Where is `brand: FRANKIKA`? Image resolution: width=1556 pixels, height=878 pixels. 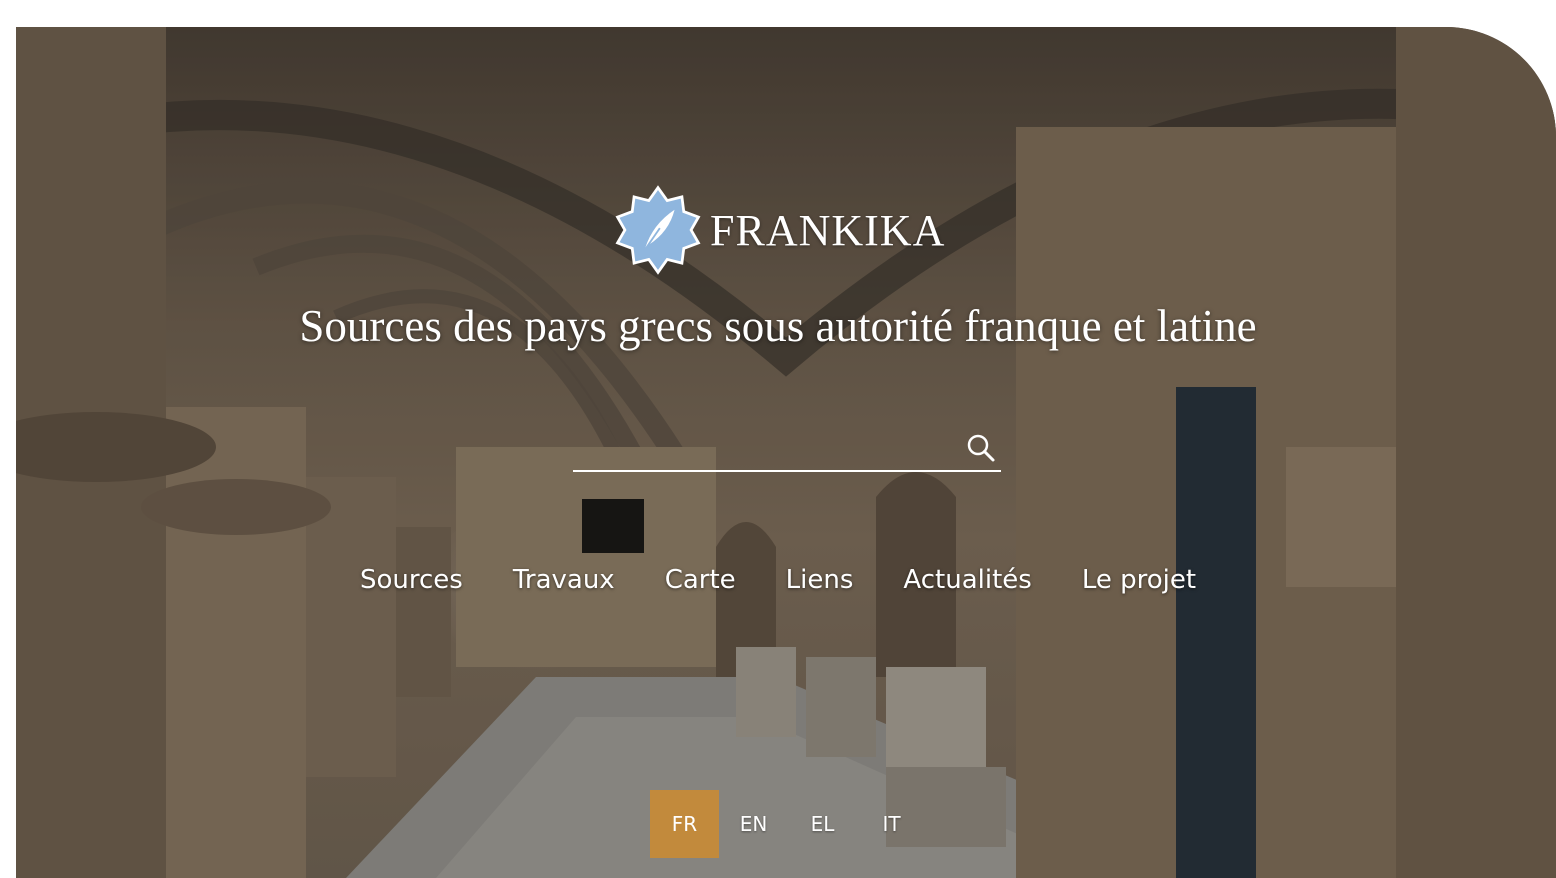
brand: FRANKIKA is located at coordinates (778, 230).